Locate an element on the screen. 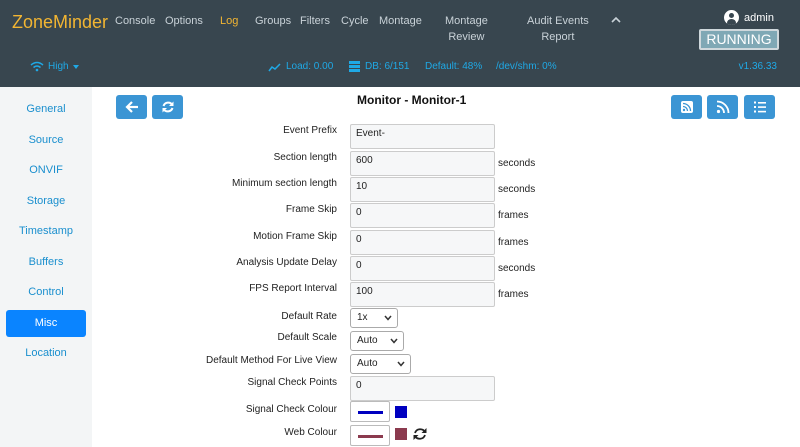 Image resolution: width=800 pixels, height=447 pixels. row-frame-skip: Frame Skip 0 frames is located at coordinates (446, 216).